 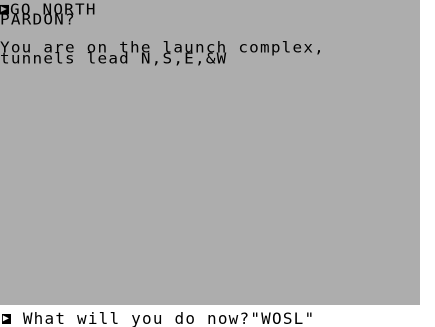 I want to click on parser-response: PARDON?, so click(x=38, y=19).